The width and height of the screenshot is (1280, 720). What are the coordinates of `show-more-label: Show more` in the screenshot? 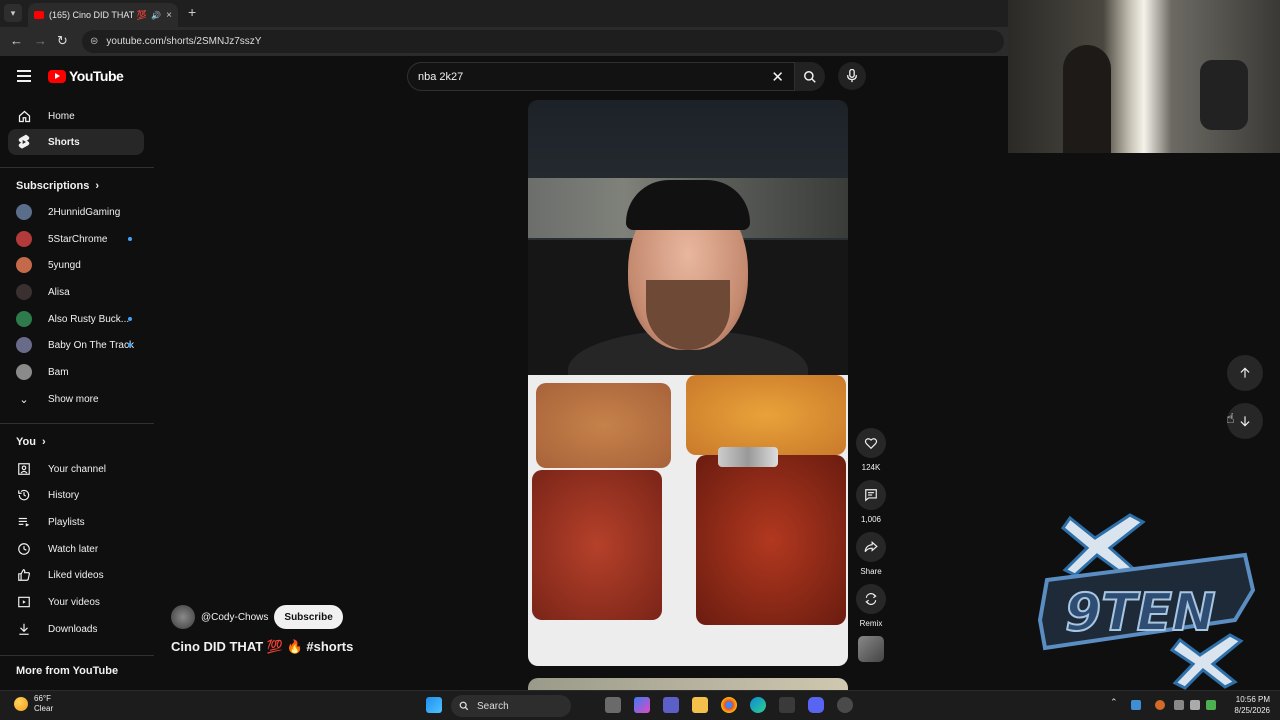 It's located at (73, 399).